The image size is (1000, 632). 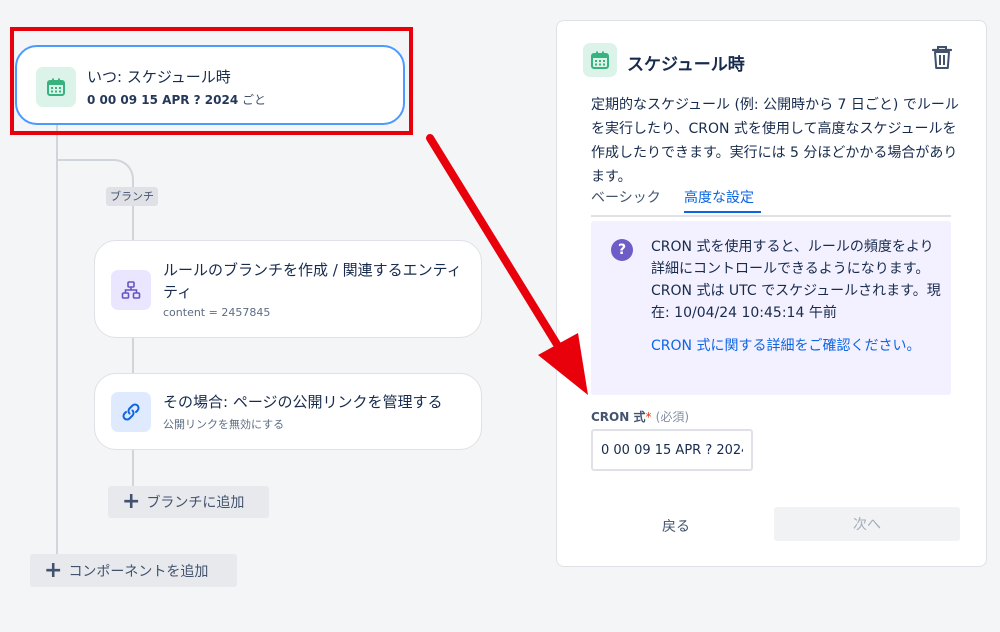 What do you see at coordinates (672, 450) in the screenshot?
I see `cron-expression-input` at bounding box center [672, 450].